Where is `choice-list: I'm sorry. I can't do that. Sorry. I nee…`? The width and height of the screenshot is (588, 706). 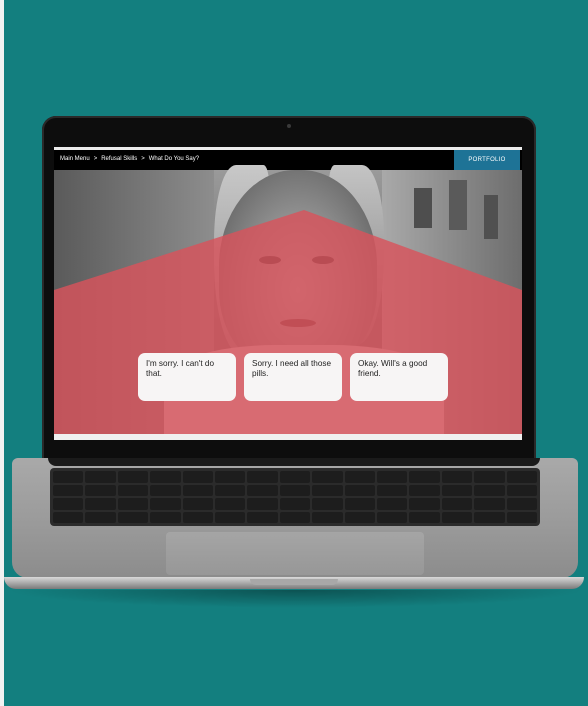 choice-list: I'm sorry. I can't do that. Sorry. I nee… is located at coordinates (293, 377).